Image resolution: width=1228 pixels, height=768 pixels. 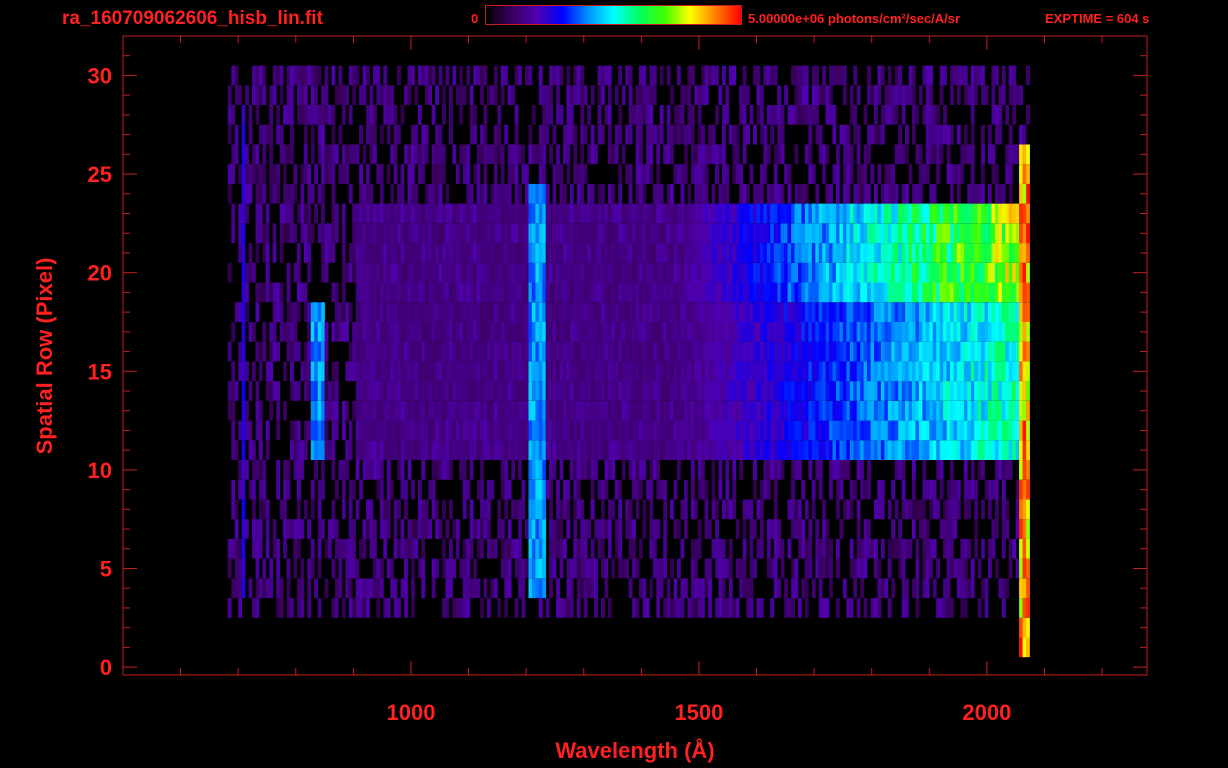 I want to click on y-tick-label: 30, so click(x=100, y=75).